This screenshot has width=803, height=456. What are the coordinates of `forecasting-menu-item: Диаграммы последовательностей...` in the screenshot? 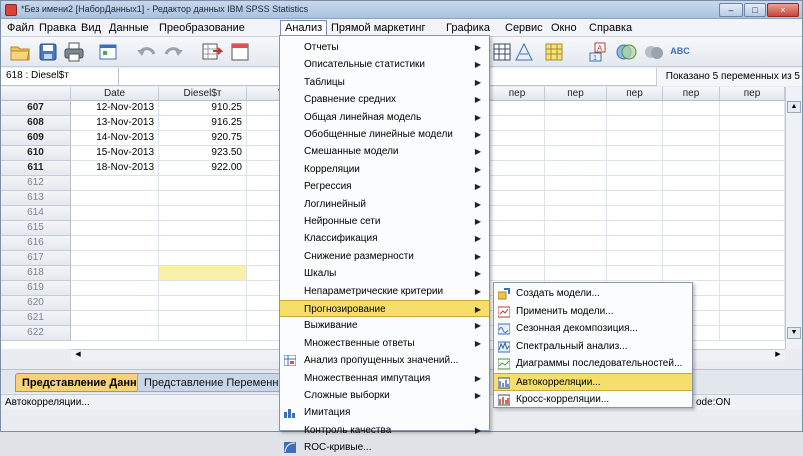 It's located at (593, 364).